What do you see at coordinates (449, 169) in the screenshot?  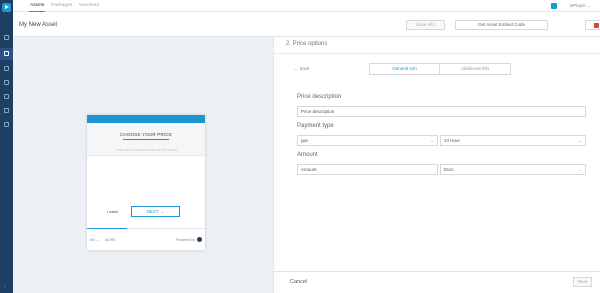 I see `currency-value: Euro` at bounding box center [449, 169].